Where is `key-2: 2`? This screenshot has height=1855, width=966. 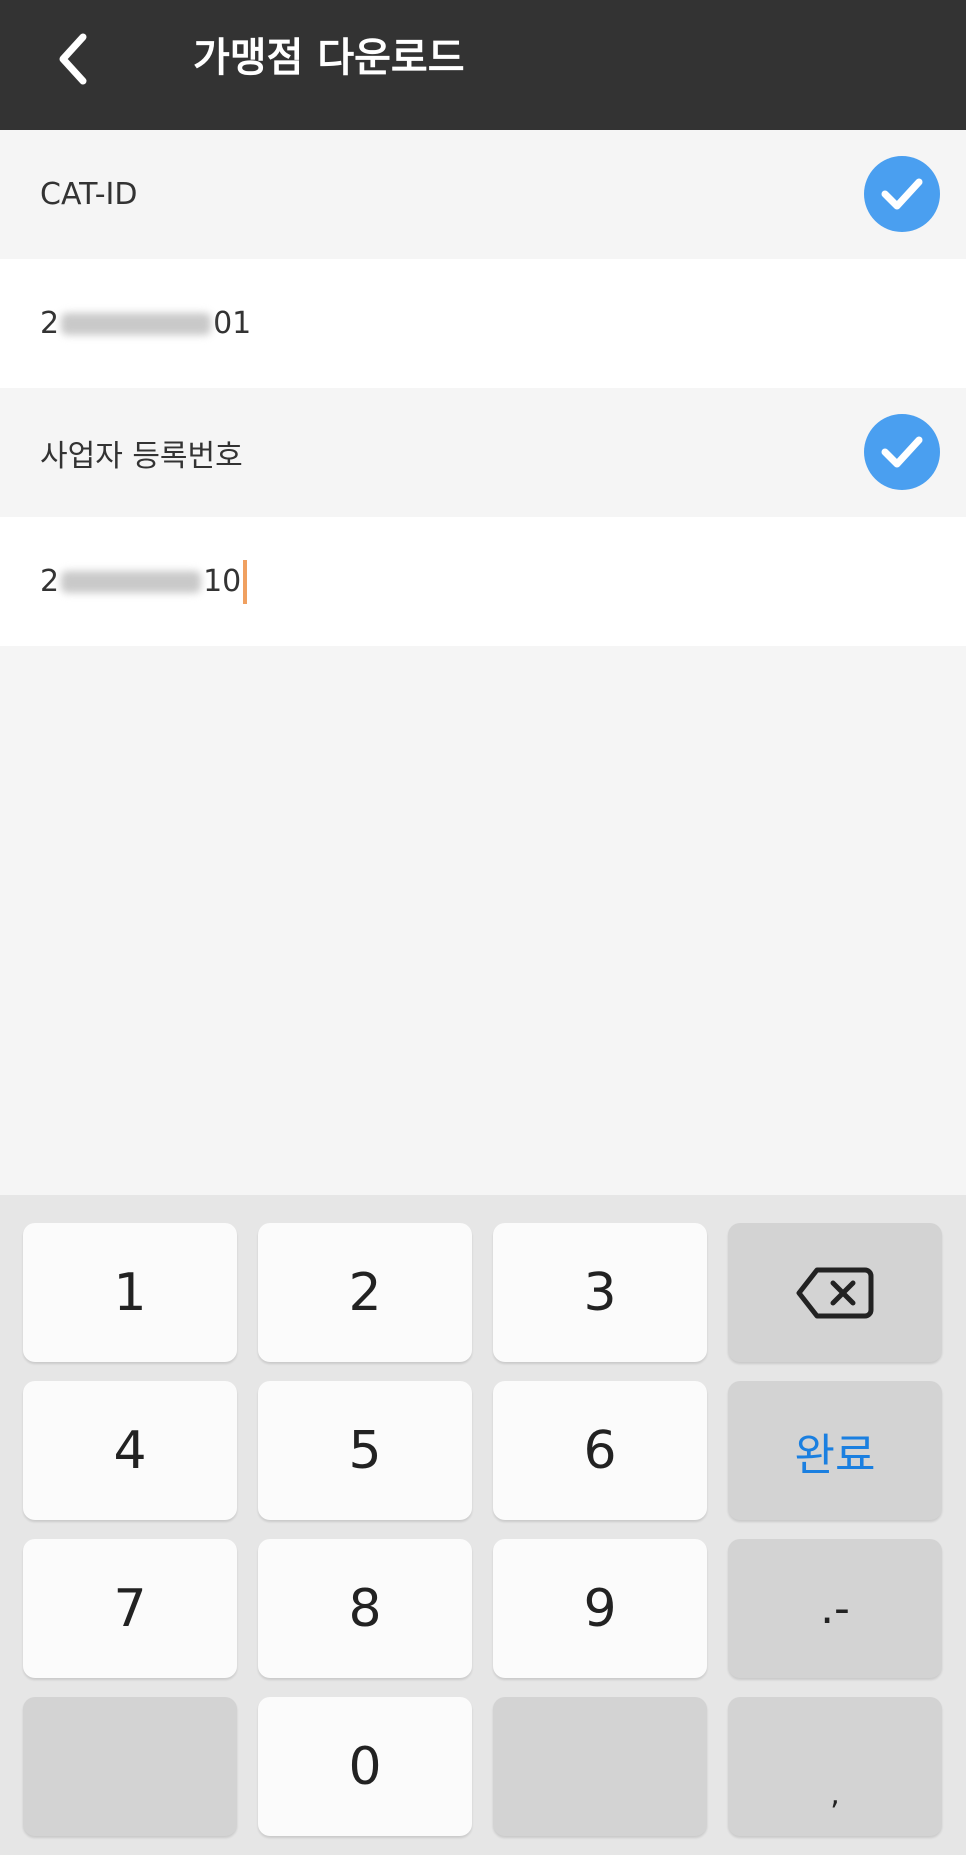 key-2: 2 is located at coordinates (365, 1292).